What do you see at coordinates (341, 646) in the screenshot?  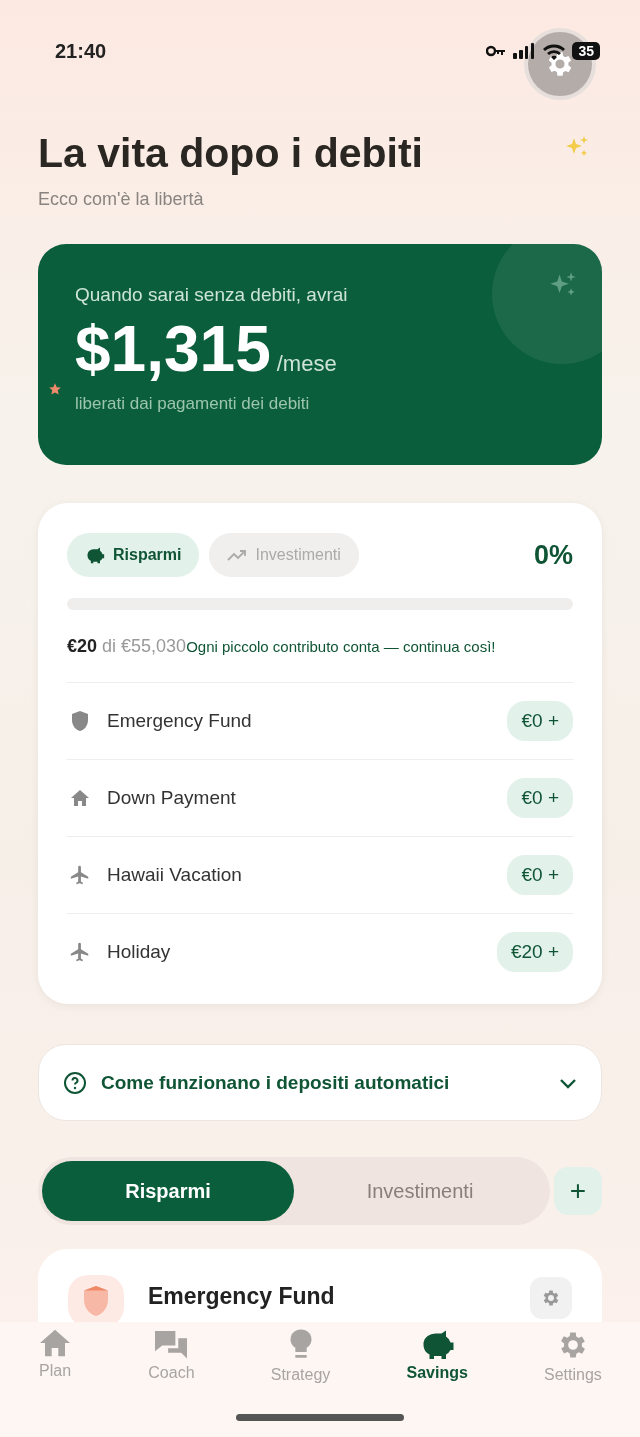 I see `encouragement-message: Ogni piccolo contributo conta — continua così!` at bounding box center [341, 646].